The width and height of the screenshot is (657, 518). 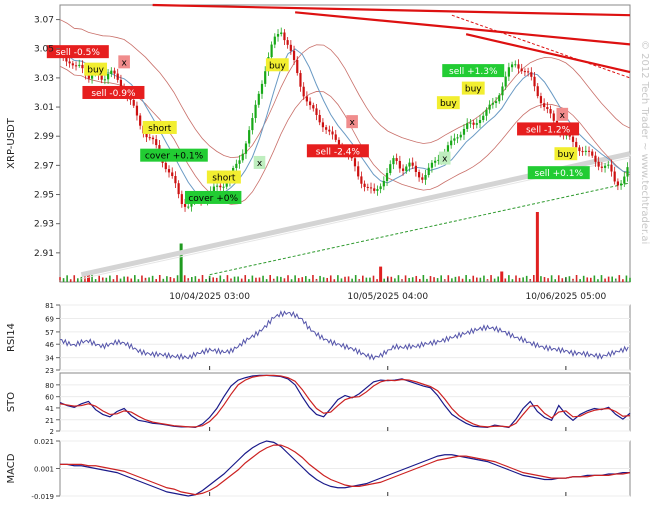 I want to click on signal-exit-sell: x, so click(x=124, y=62).